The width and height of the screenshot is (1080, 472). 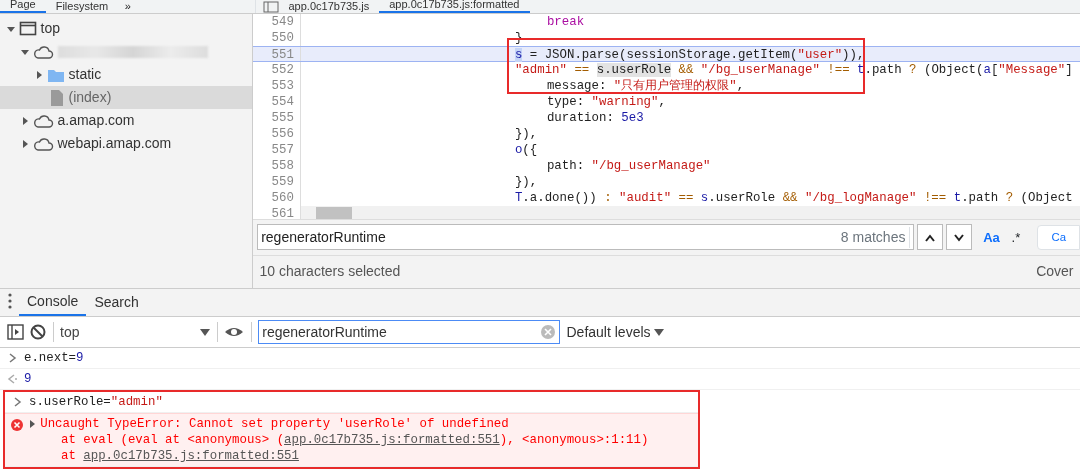 What do you see at coordinates (1016, 237) in the screenshot?
I see `regex-toggle: .*` at bounding box center [1016, 237].